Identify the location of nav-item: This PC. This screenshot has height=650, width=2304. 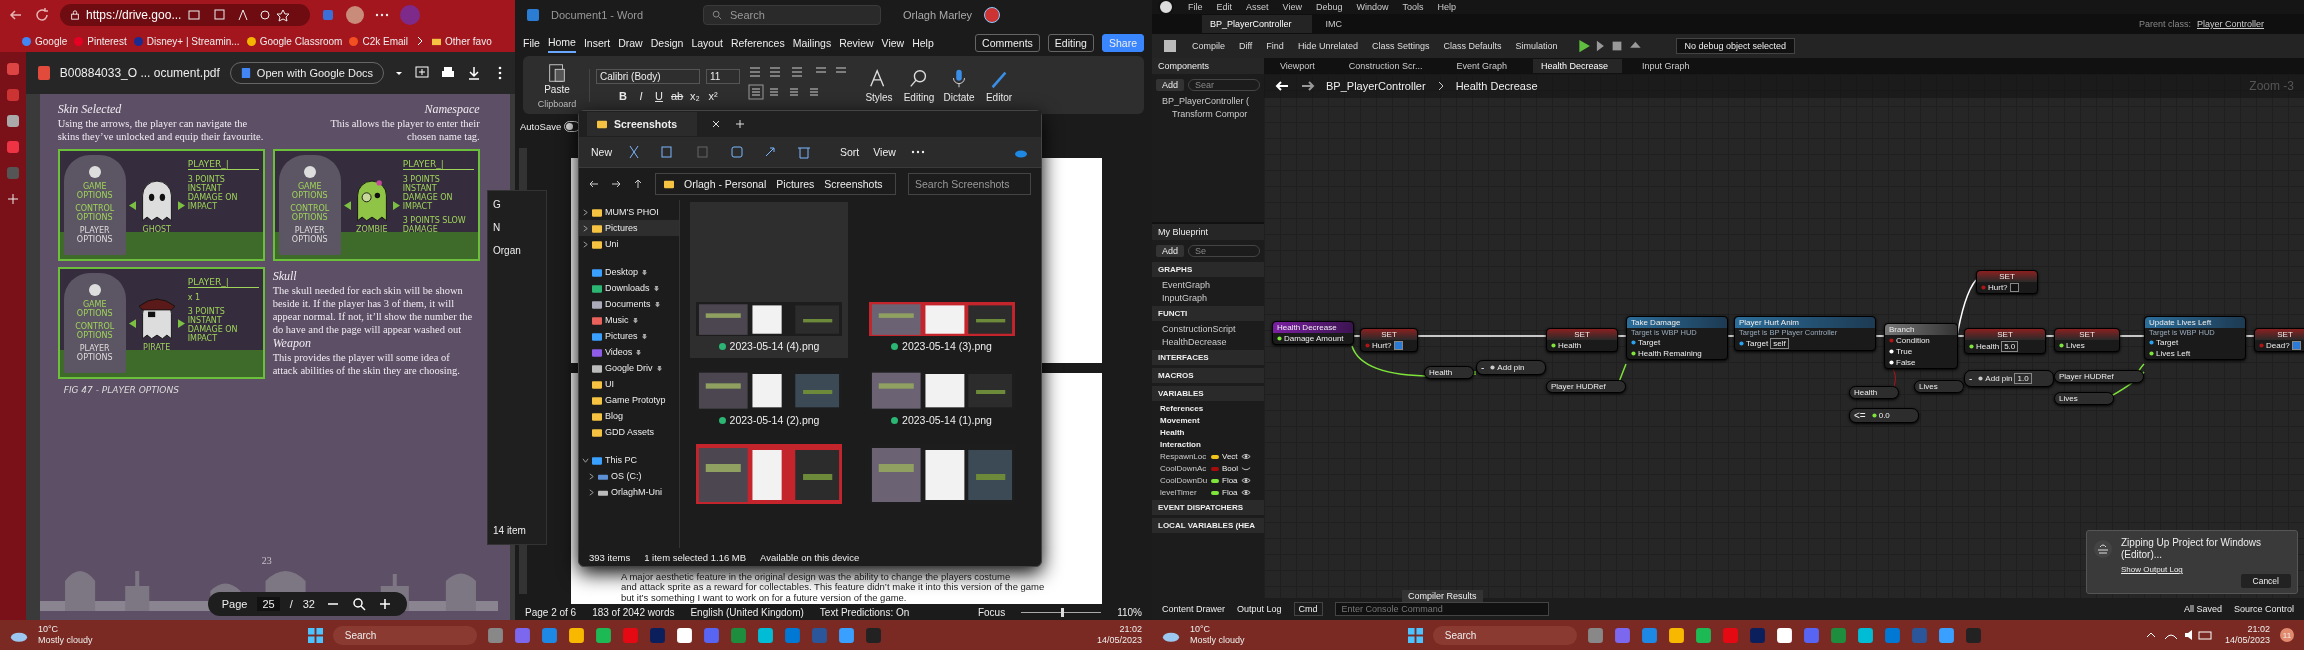
(629, 460).